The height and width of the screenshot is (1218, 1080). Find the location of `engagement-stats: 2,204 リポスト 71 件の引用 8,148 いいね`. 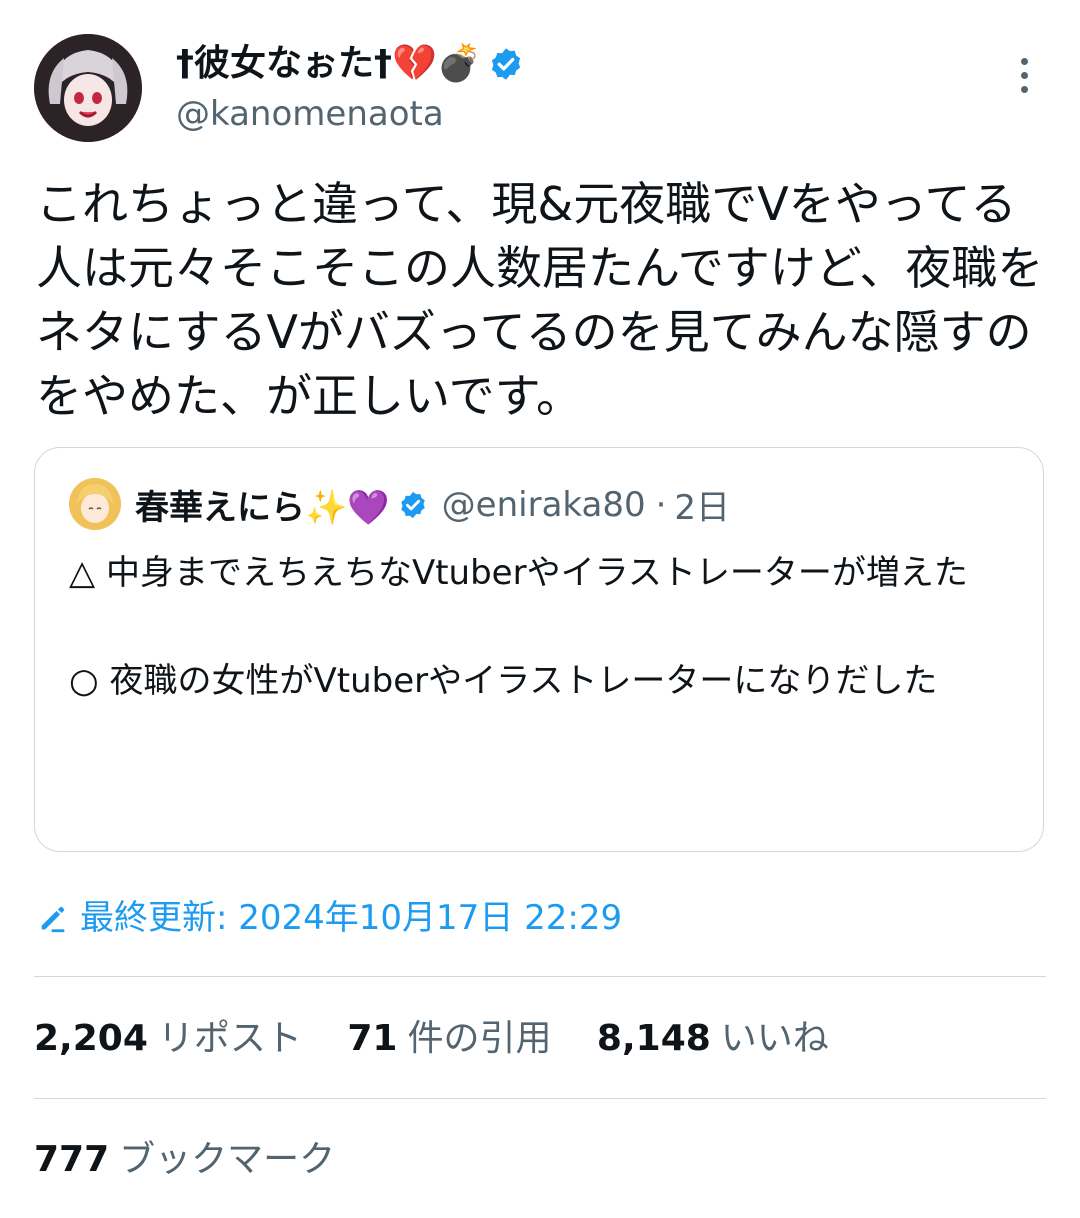

engagement-stats: 2,204 リポスト 71 件の引用 8,148 いいね is located at coordinates (448, 1039).